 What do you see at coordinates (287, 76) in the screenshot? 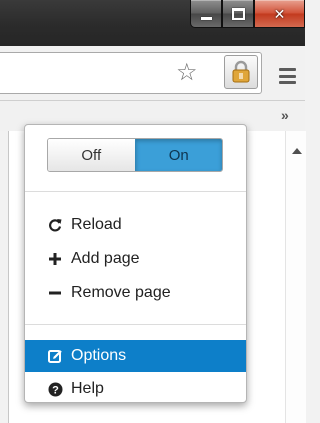
I see `hamburger-icon` at bounding box center [287, 76].